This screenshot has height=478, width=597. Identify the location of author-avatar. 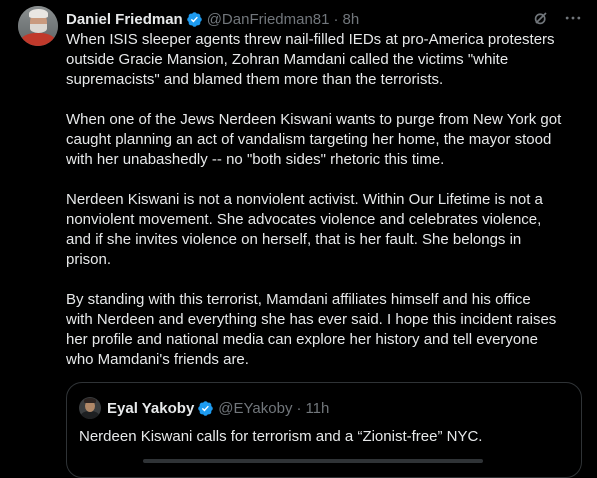
(38, 26).